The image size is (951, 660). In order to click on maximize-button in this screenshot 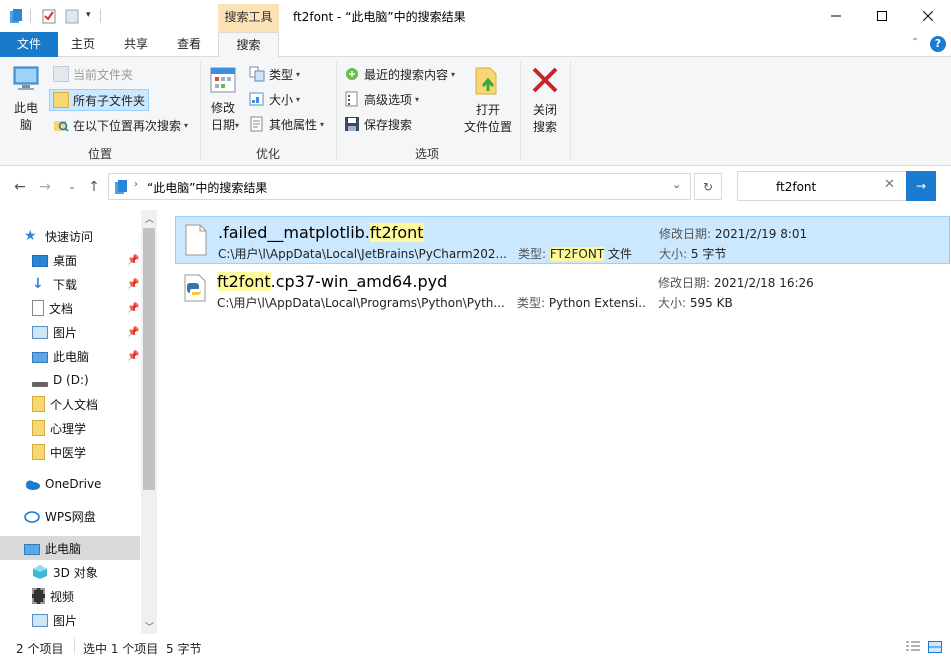, I will do `click(882, 16)`.